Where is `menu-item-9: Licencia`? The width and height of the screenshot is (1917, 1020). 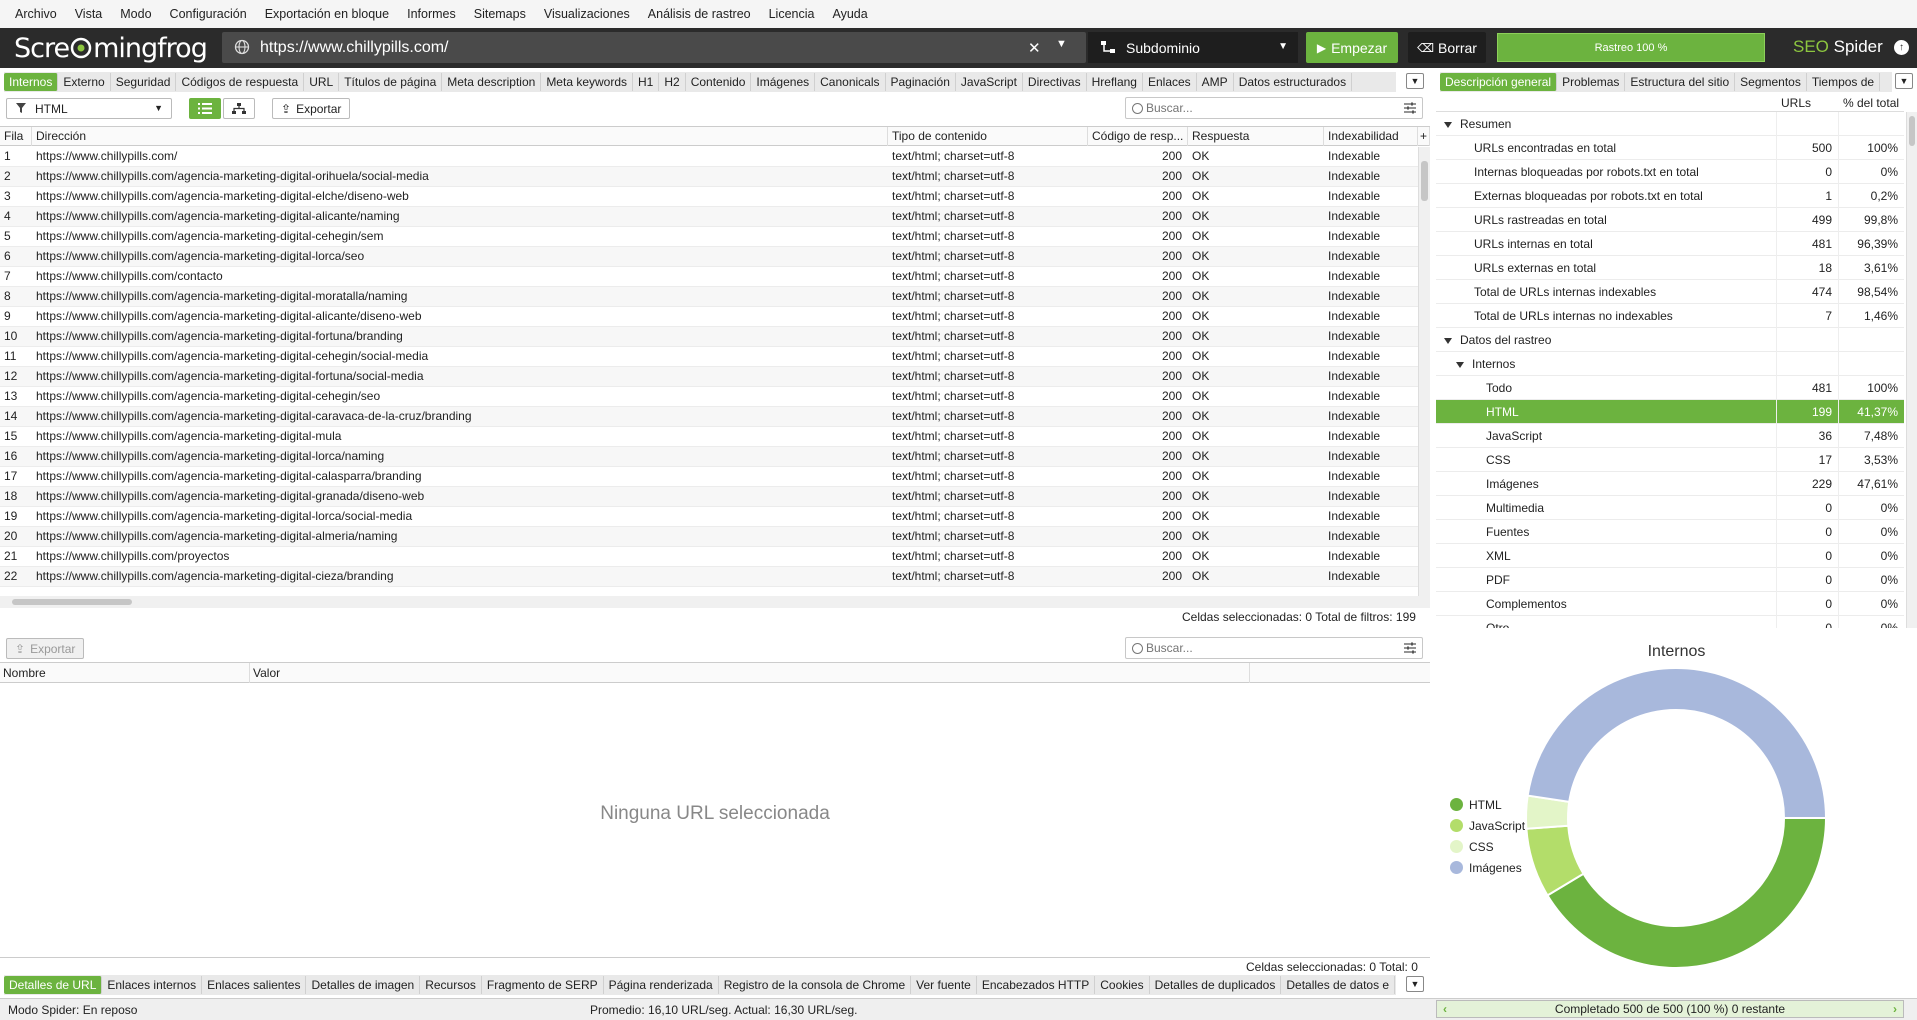 menu-item-9: Licencia is located at coordinates (792, 14).